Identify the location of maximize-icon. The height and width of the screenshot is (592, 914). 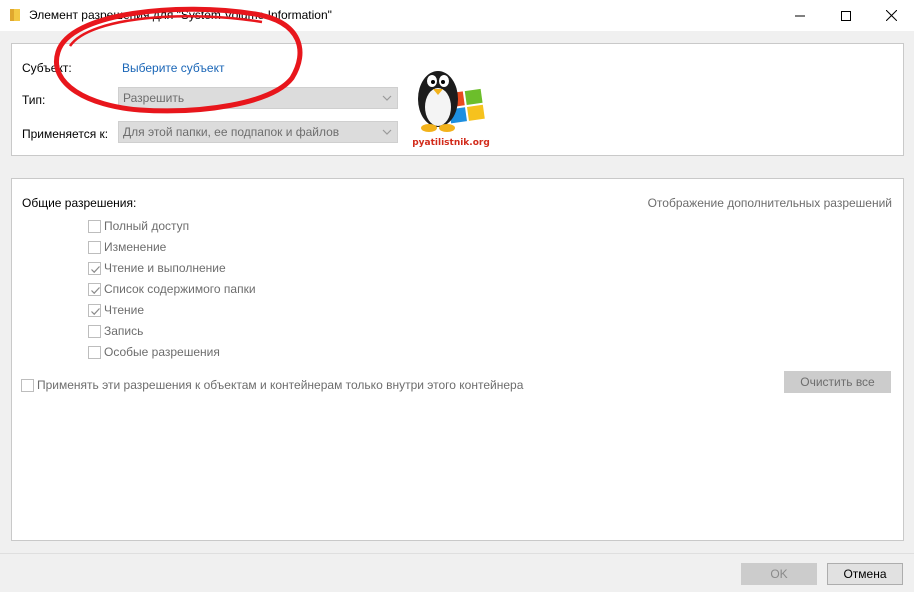
(846, 15).